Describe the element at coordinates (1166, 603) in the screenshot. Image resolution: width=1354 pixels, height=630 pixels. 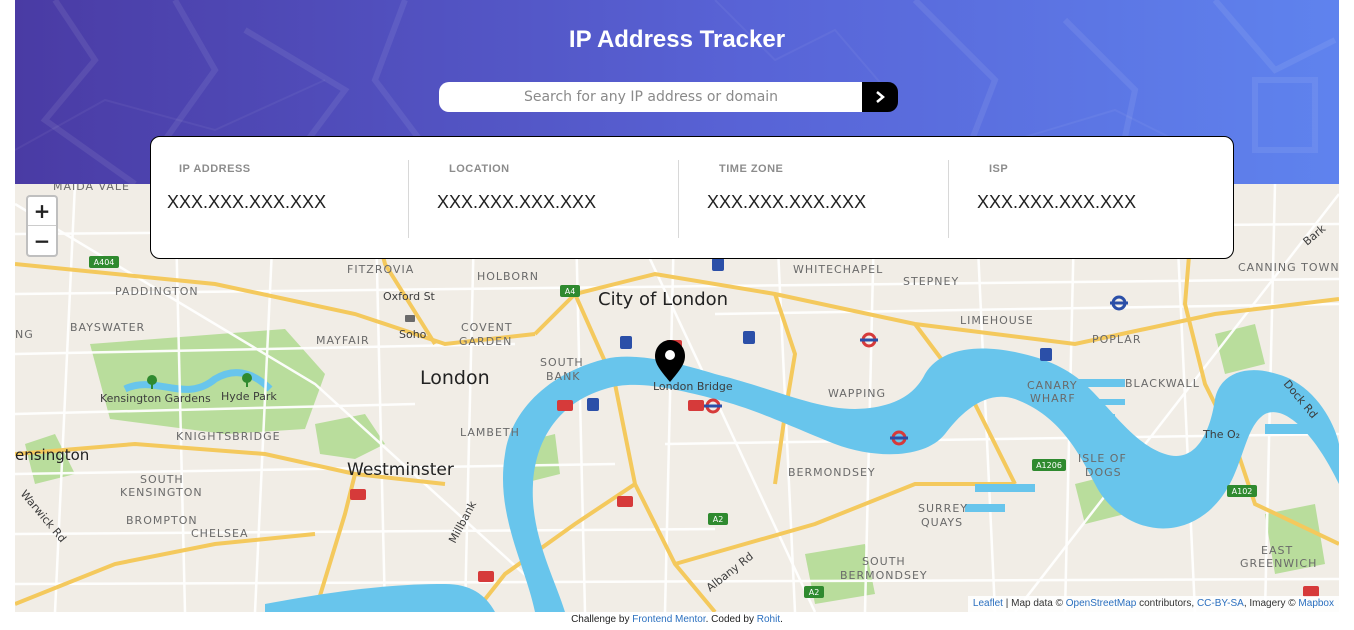
I see `attribution-text: contributors,` at that location.